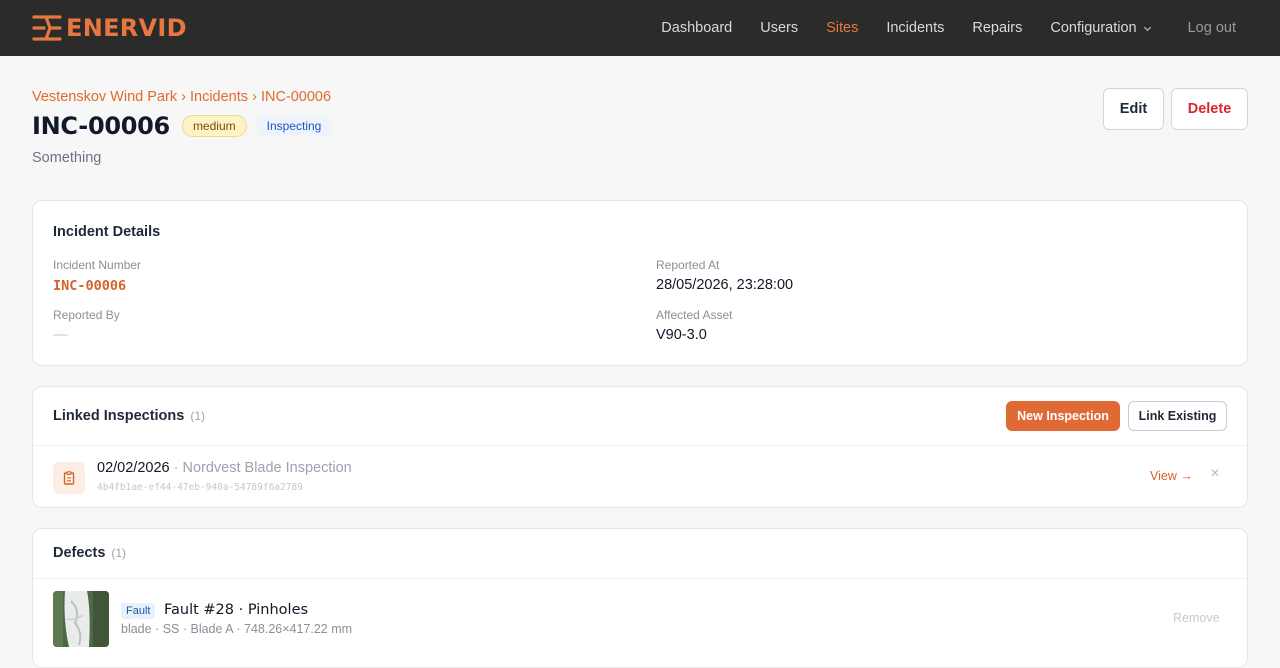  Describe the element at coordinates (1212, 28) in the screenshot. I see `logout-link: Log out` at that location.